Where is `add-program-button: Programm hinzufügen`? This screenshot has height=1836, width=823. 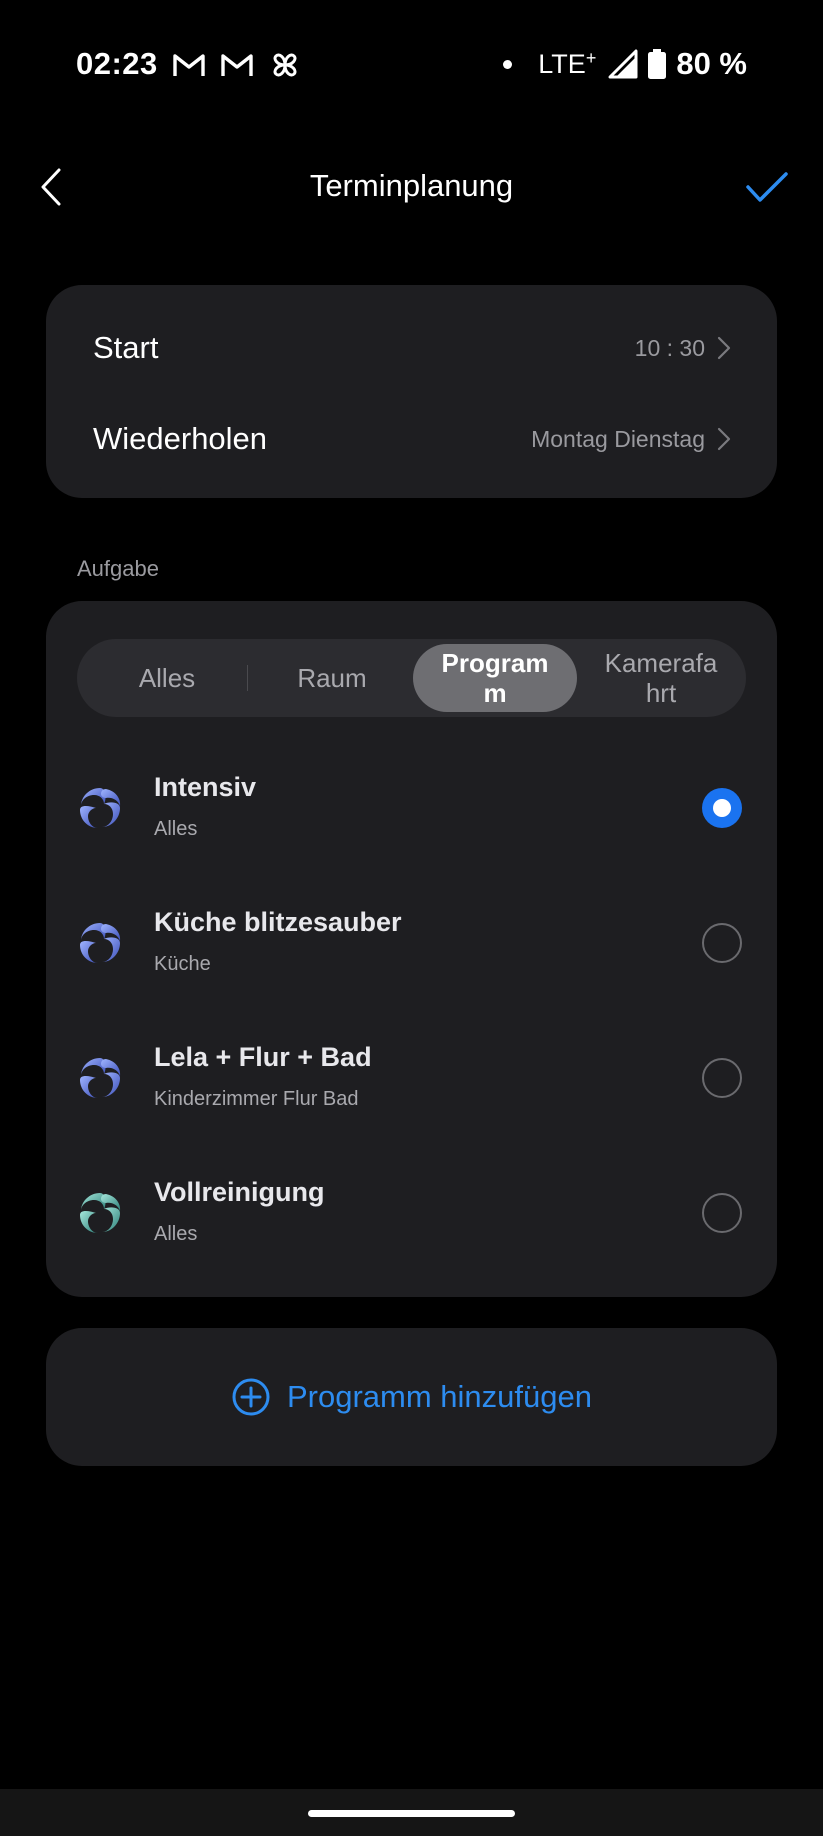
add-program-button: Programm hinzufügen is located at coordinates (411, 1397).